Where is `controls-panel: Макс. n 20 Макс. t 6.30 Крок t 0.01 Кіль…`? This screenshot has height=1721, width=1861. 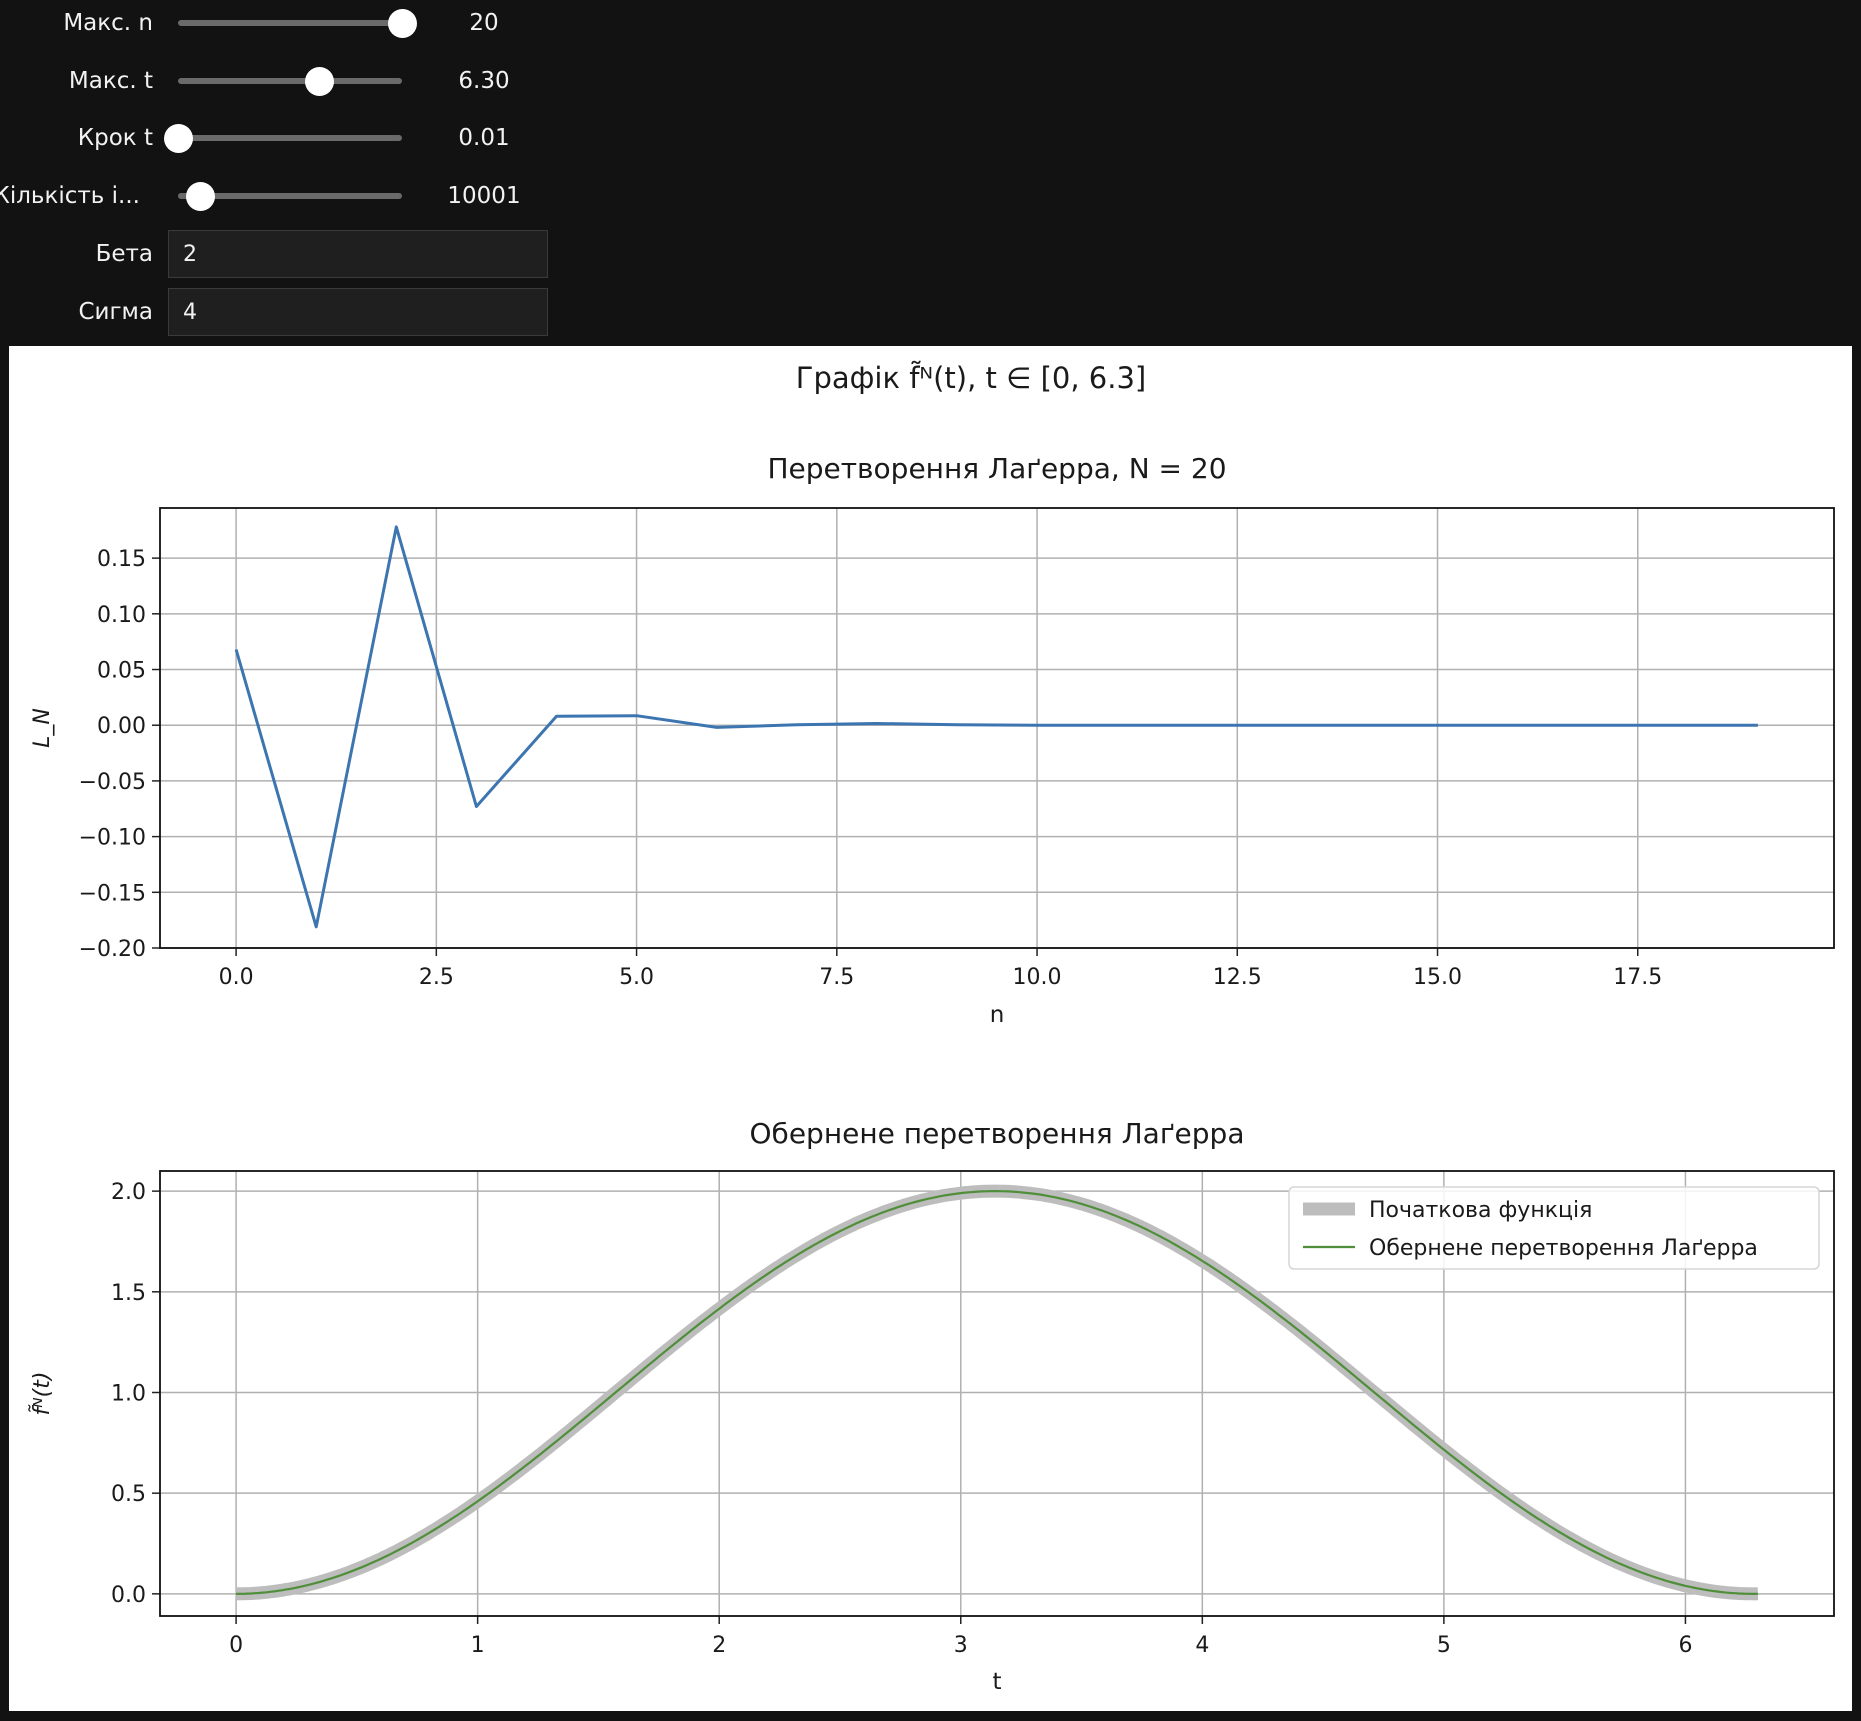 controls-panel: Макс. n 20 Макс. t 6.30 Крок t 0.01 Кіль… is located at coordinates (300, 172).